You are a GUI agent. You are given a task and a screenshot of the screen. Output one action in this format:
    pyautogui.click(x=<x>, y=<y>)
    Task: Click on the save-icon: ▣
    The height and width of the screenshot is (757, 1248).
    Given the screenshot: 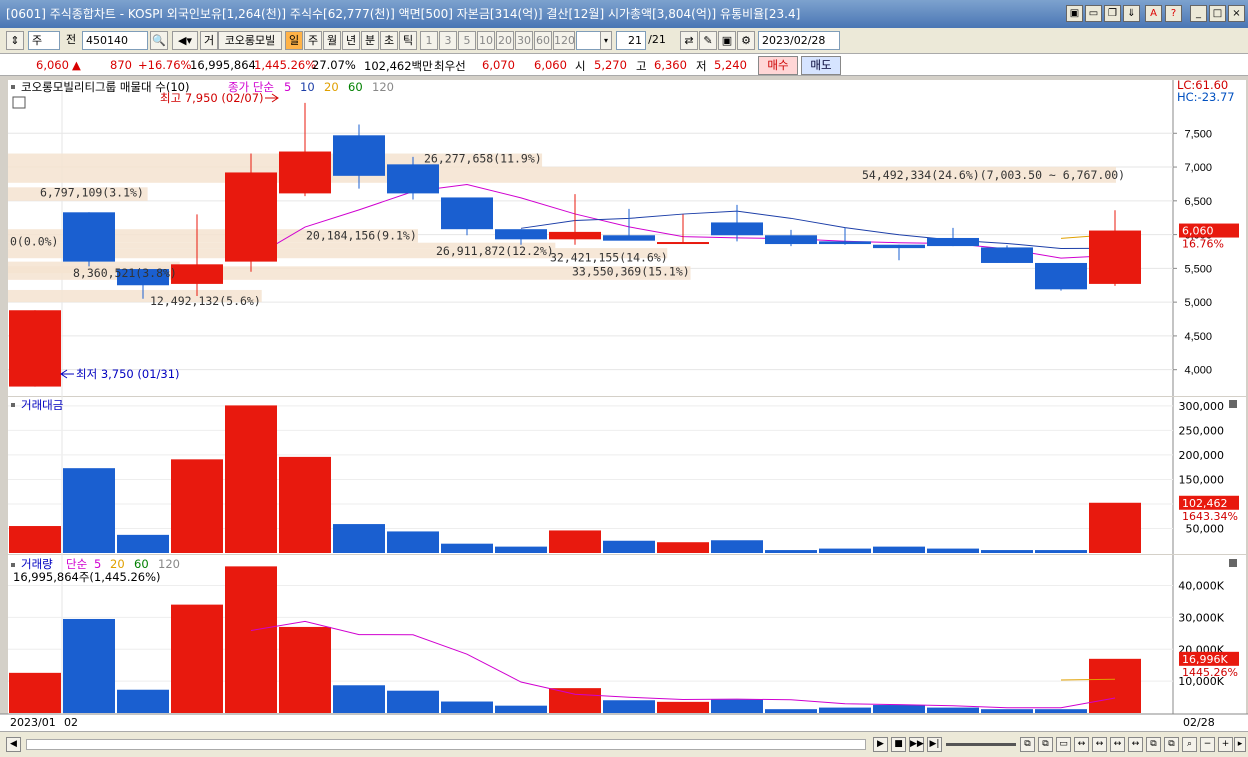 What is the action you would take?
    pyautogui.click(x=727, y=40)
    